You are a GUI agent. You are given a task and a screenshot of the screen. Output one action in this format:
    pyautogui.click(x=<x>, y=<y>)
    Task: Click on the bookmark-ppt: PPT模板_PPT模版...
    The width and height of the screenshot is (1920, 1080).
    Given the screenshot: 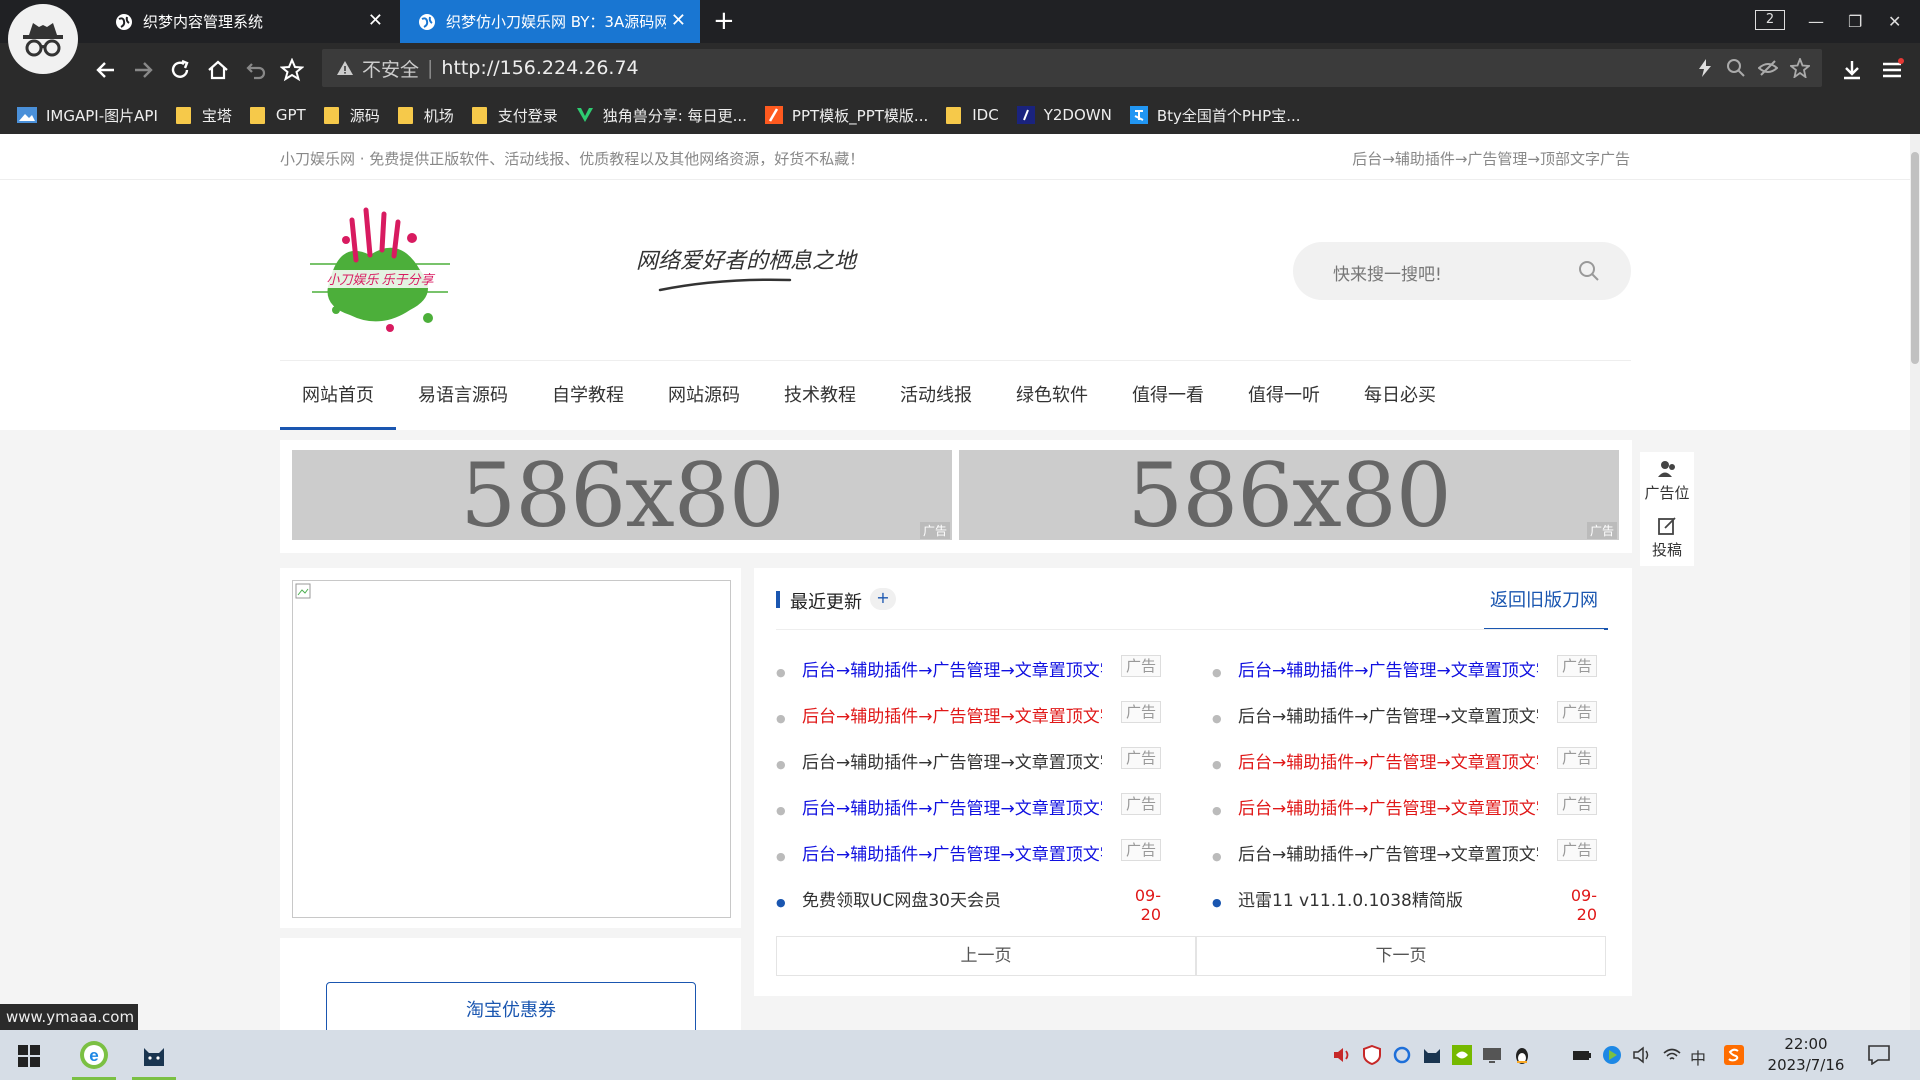 What is the action you would take?
    pyautogui.click(x=846, y=115)
    